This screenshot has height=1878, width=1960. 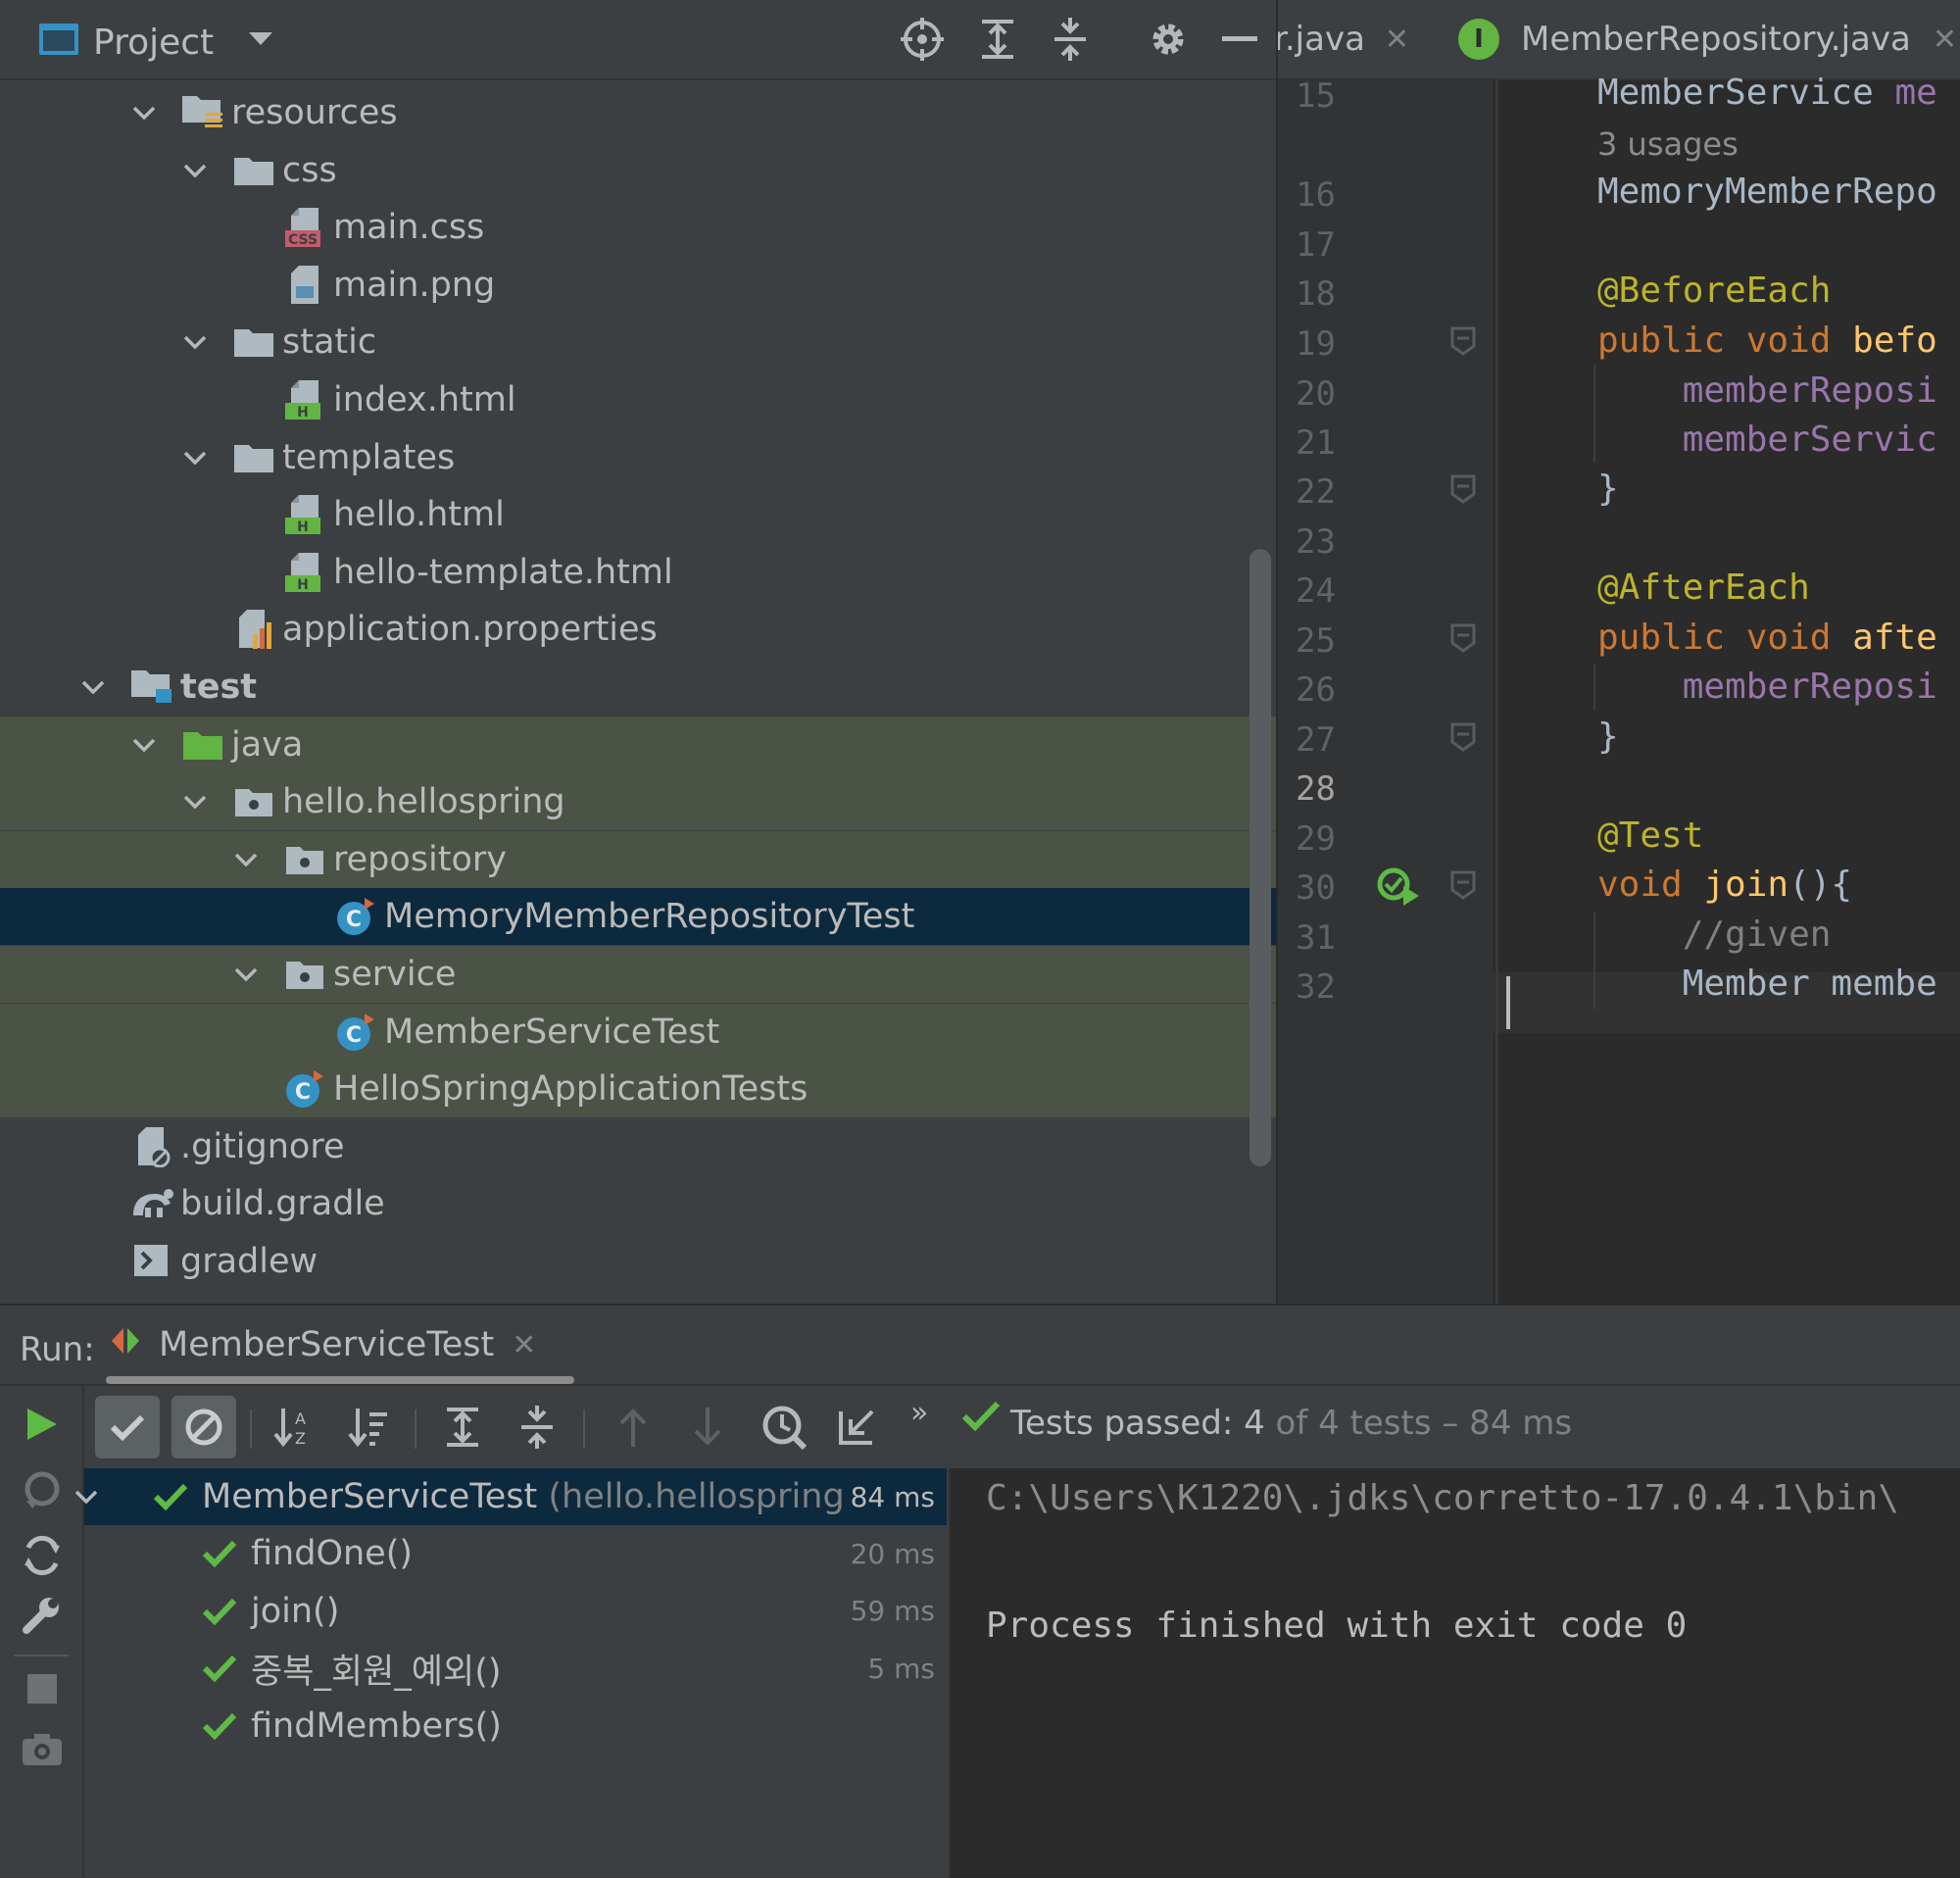 I want to click on svg-text: Z, so click(x=300, y=1439).